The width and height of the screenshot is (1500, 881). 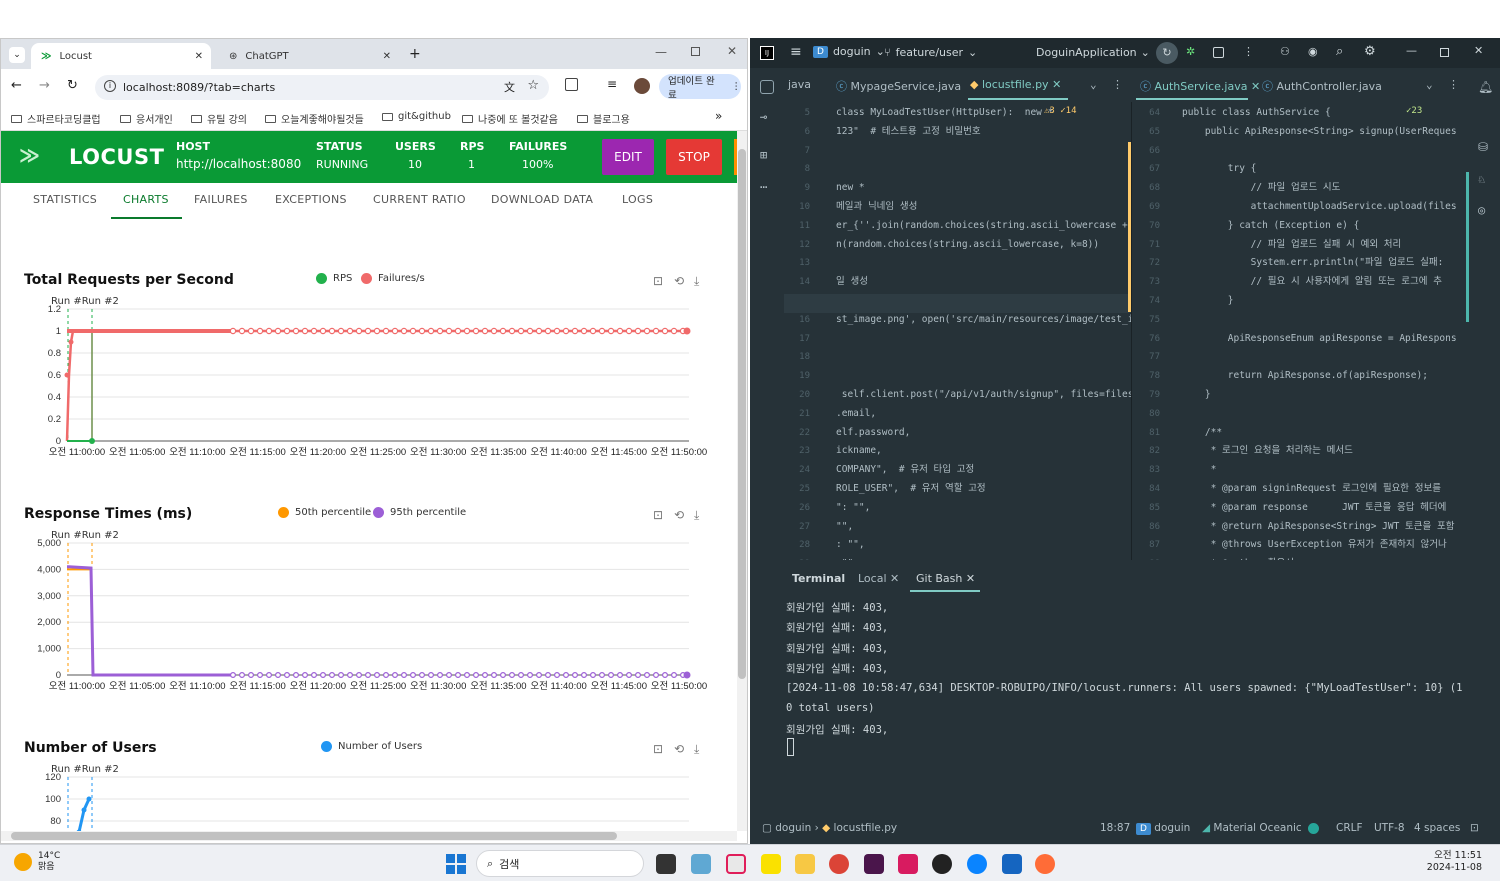 What do you see at coordinates (1147, 376) in the screenshot?
I see `line-number: 78` at bounding box center [1147, 376].